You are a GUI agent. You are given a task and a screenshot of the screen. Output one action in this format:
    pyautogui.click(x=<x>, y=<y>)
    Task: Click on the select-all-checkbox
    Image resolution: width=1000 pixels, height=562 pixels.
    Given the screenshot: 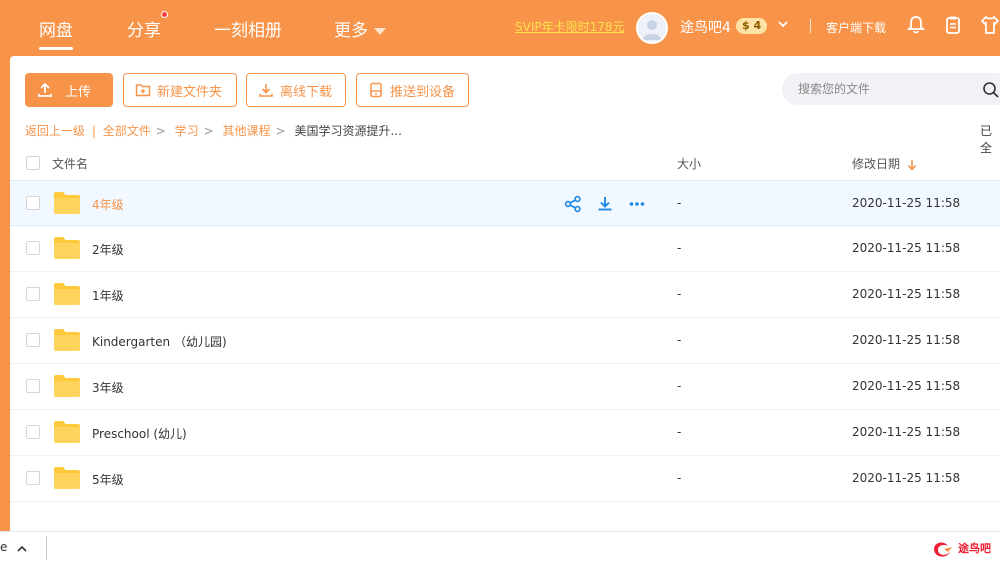 What is the action you would take?
    pyautogui.click(x=33, y=163)
    